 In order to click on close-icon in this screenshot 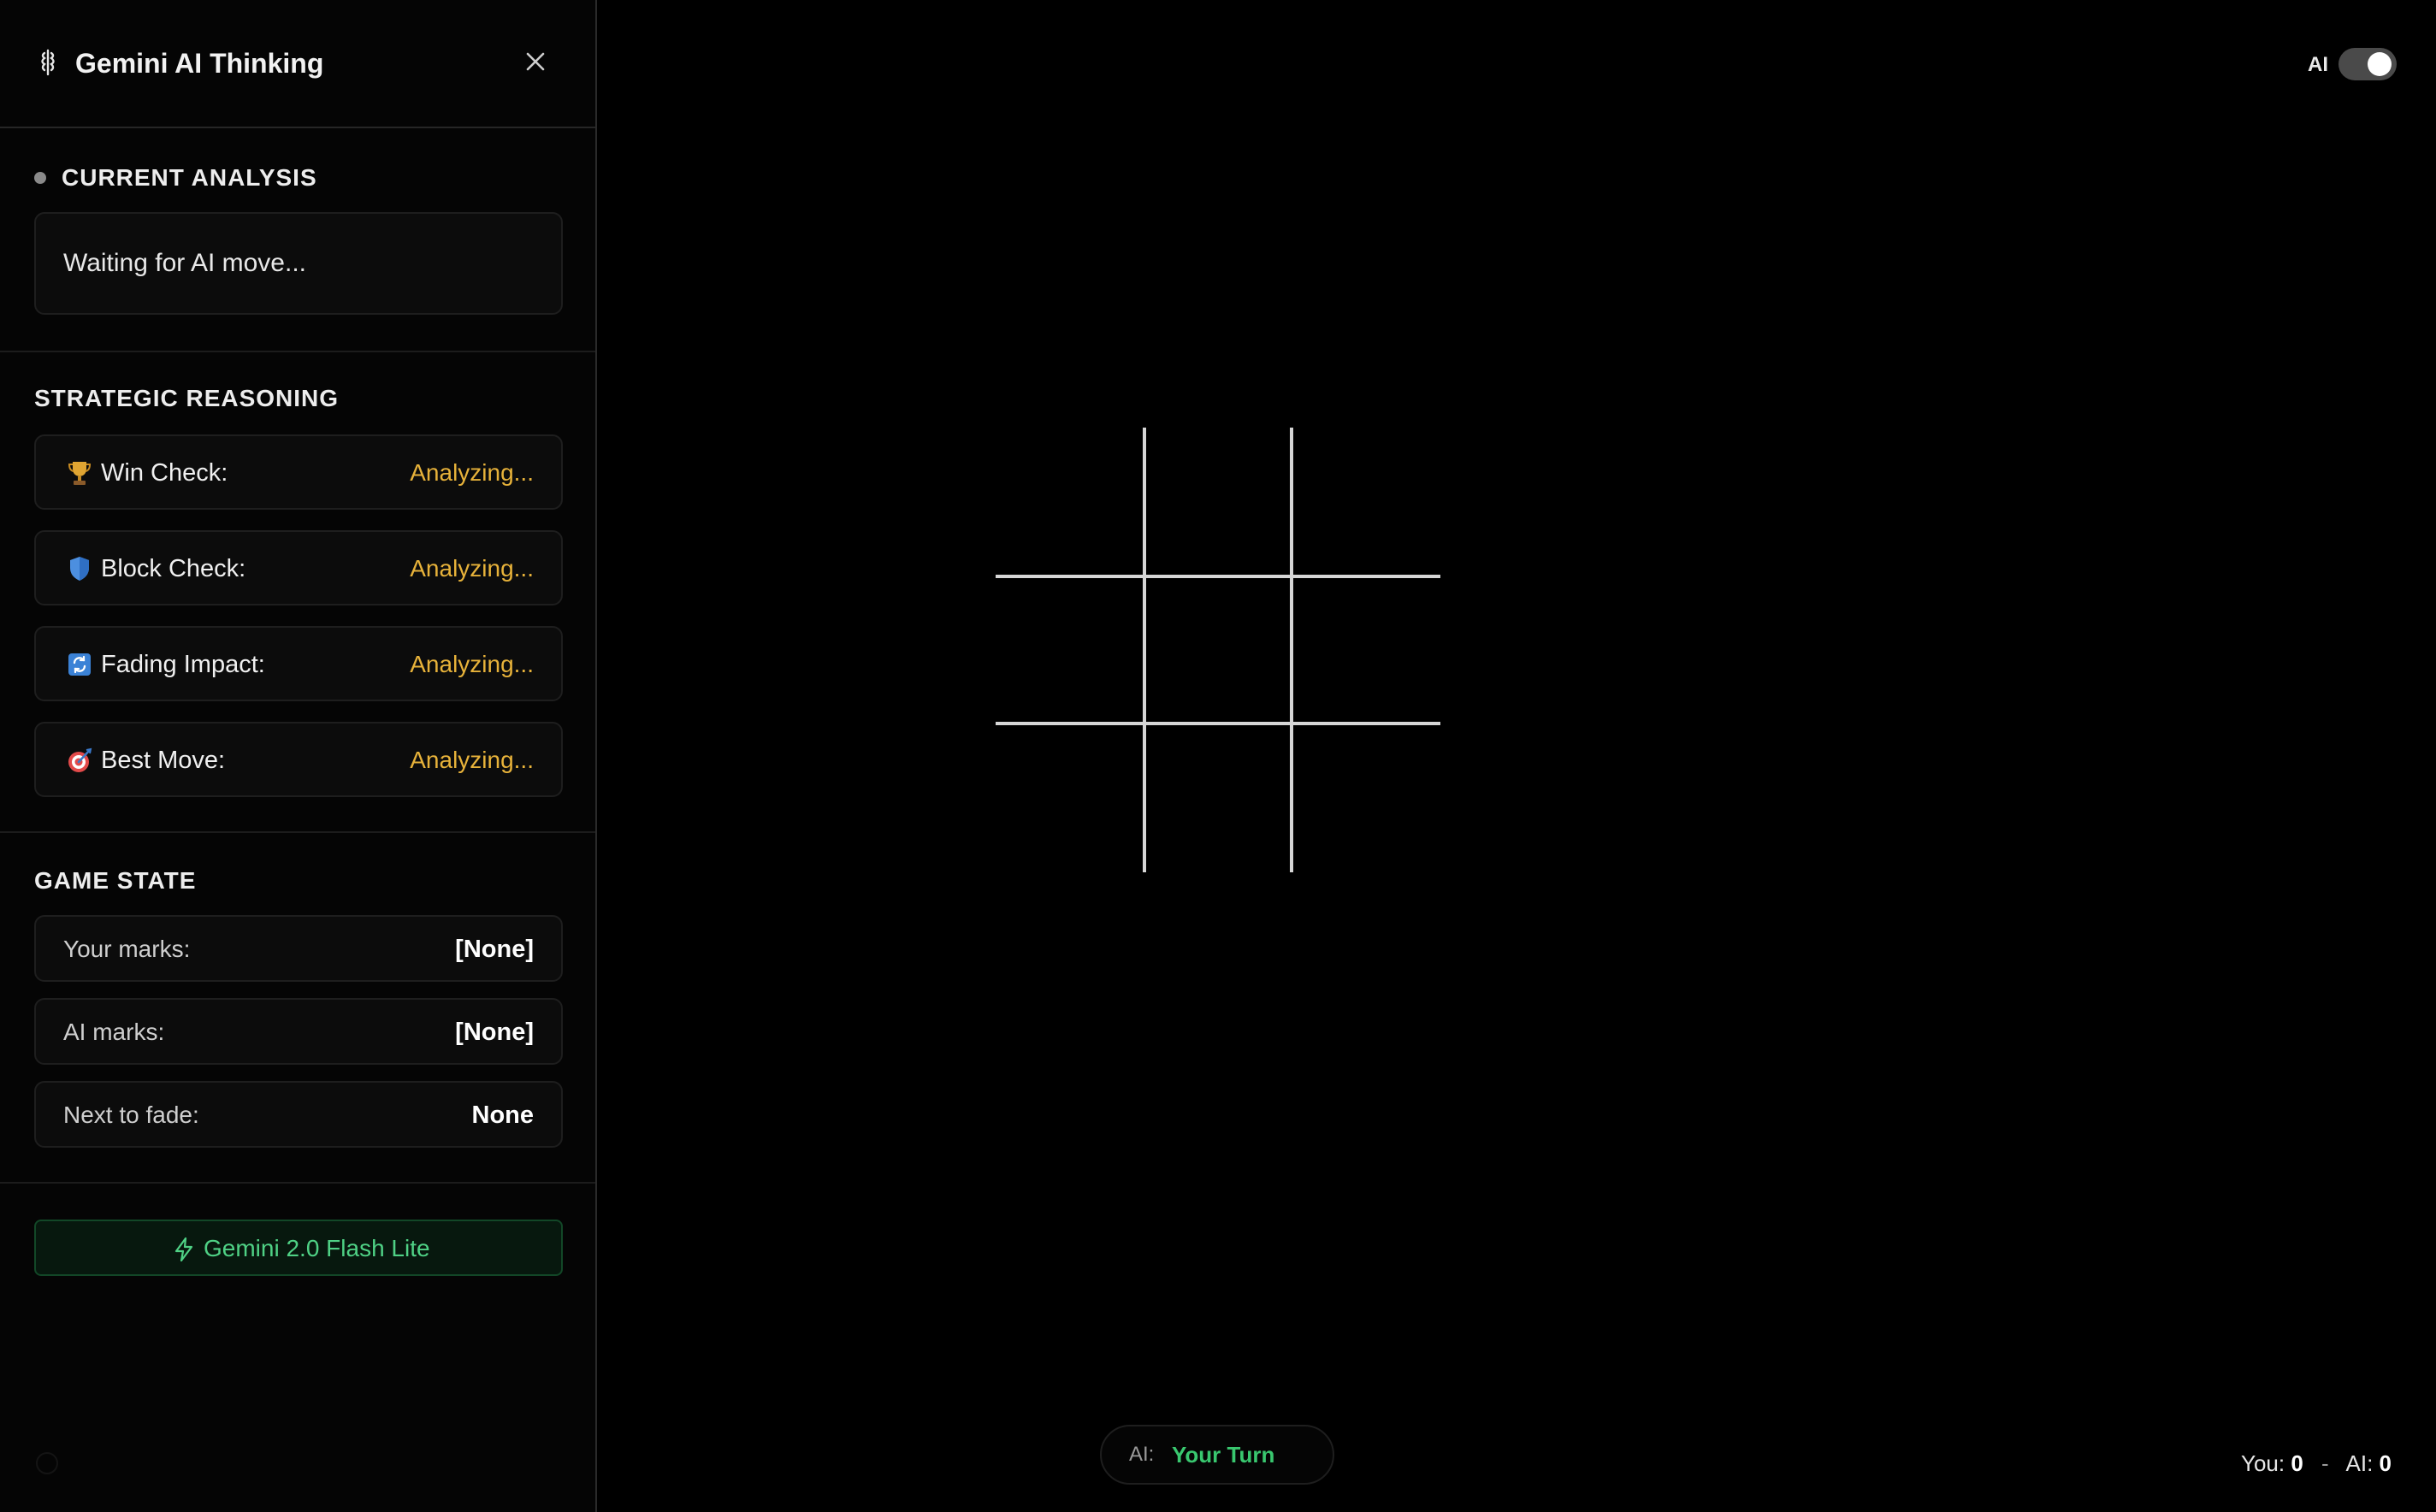, I will do `click(535, 61)`.